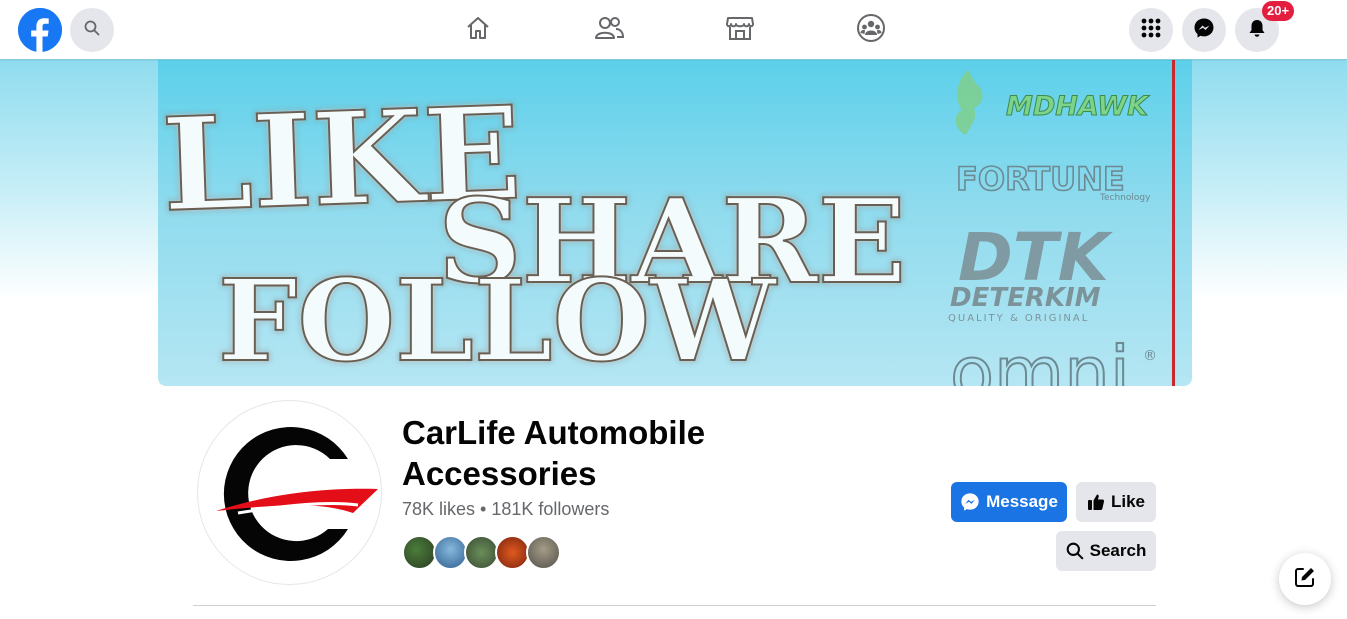  I want to click on friends-icon, so click(609, 30).